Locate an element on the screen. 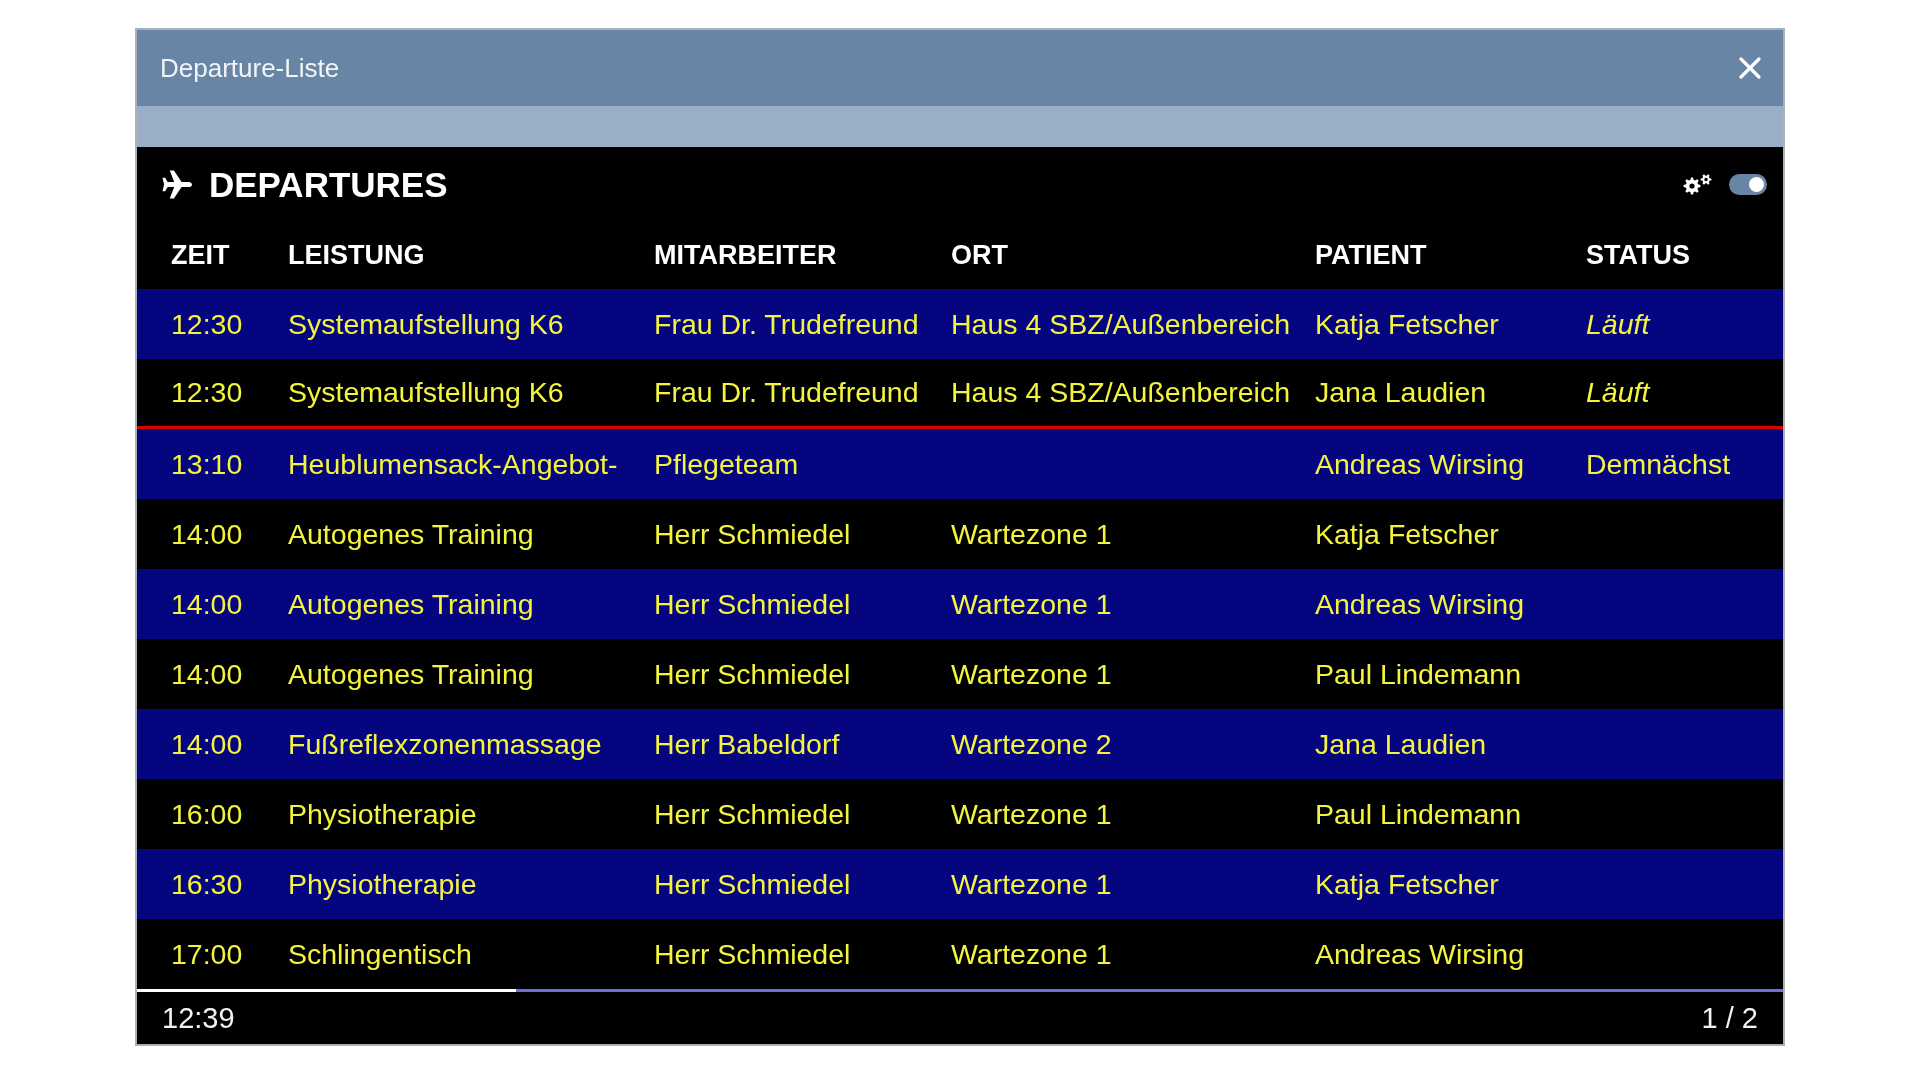 Image resolution: width=1920 pixels, height=1080 pixels. close-icon is located at coordinates (1750, 68).